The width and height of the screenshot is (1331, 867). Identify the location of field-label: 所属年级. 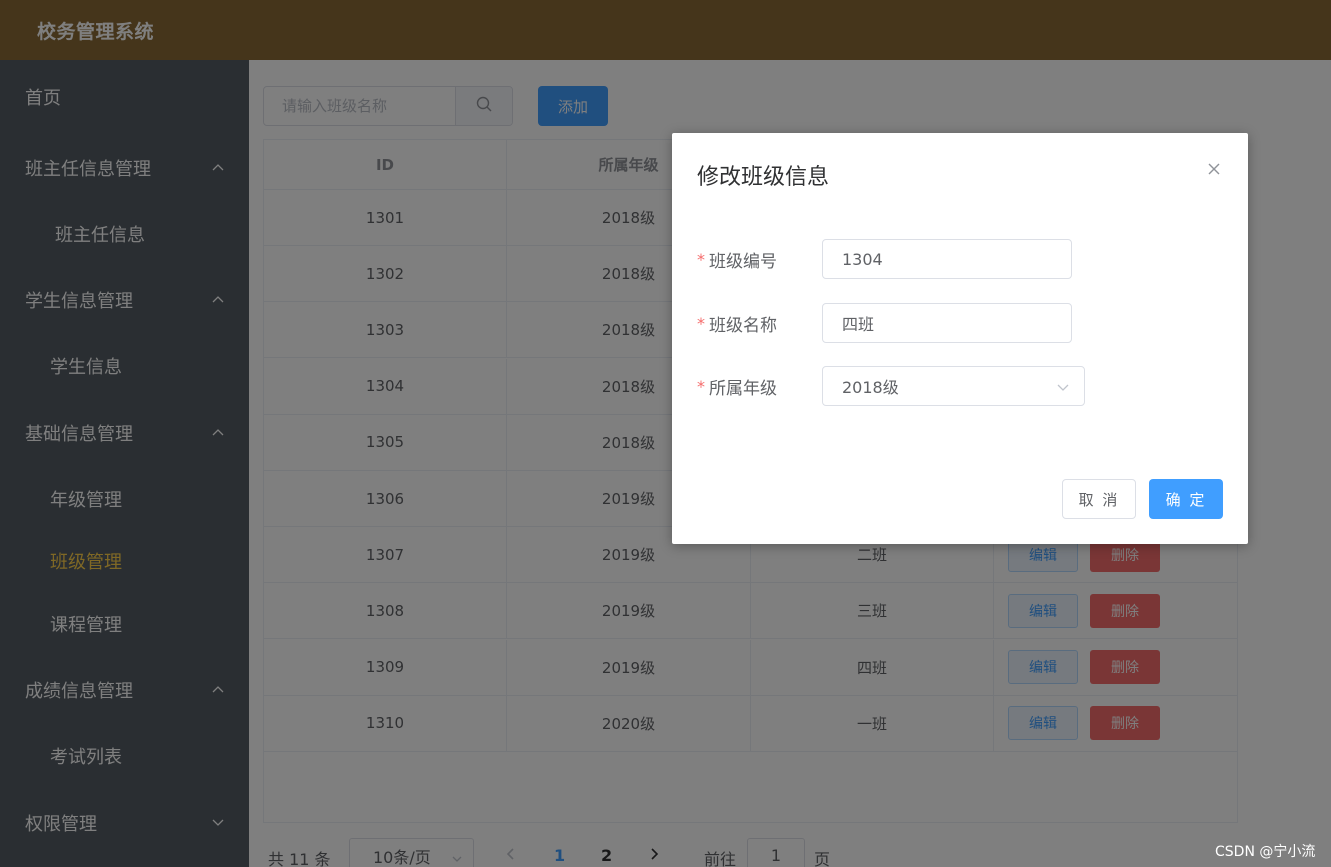
(743, 388).